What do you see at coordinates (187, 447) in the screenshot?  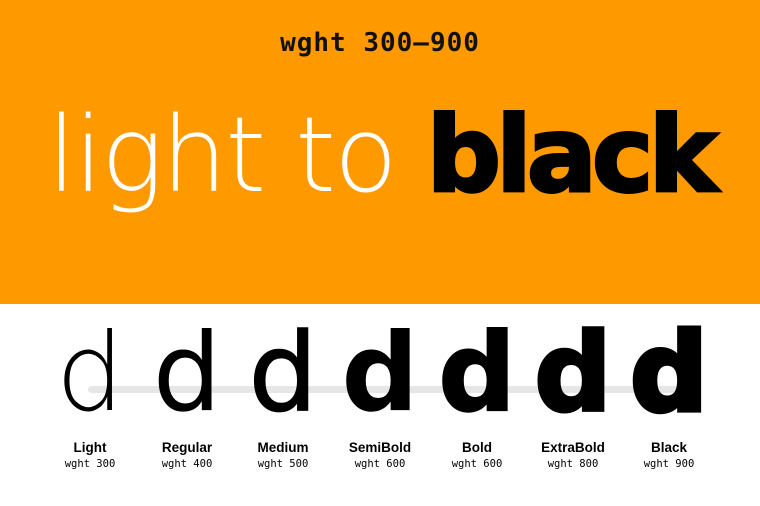 I see `weight-name-regular: Regular` at bounding box center [187, 447].